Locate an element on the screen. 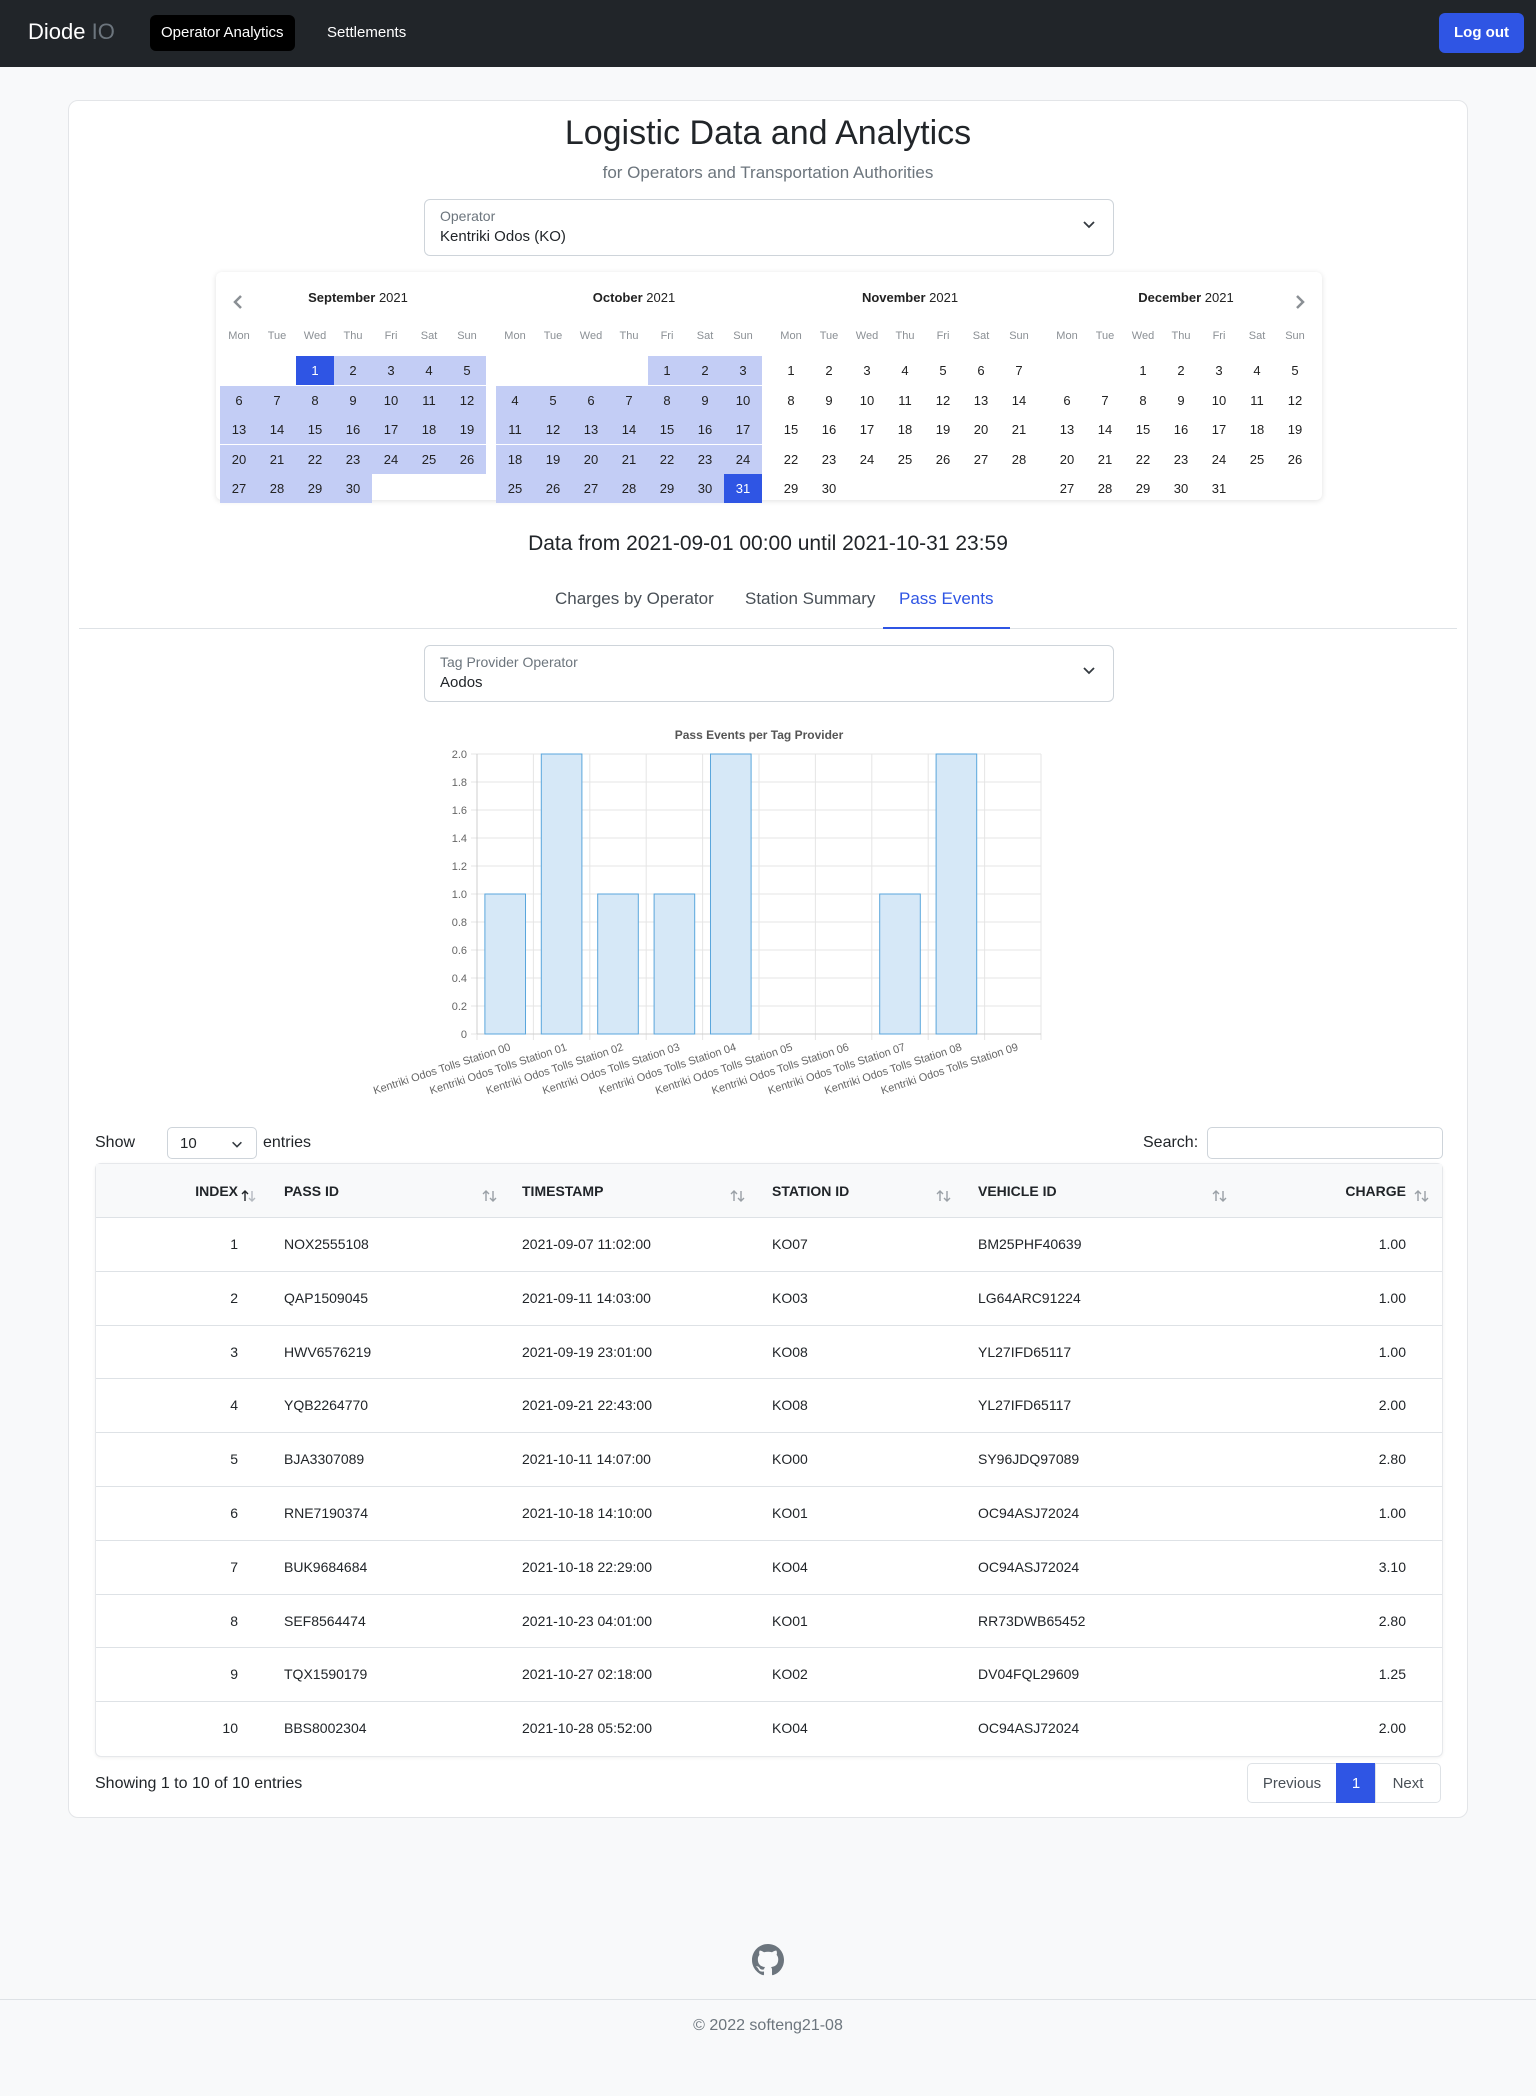 This screenshot has height=2096, width=1536. column-header-charge: CHARGE is located at coordinates (1331, 1191).